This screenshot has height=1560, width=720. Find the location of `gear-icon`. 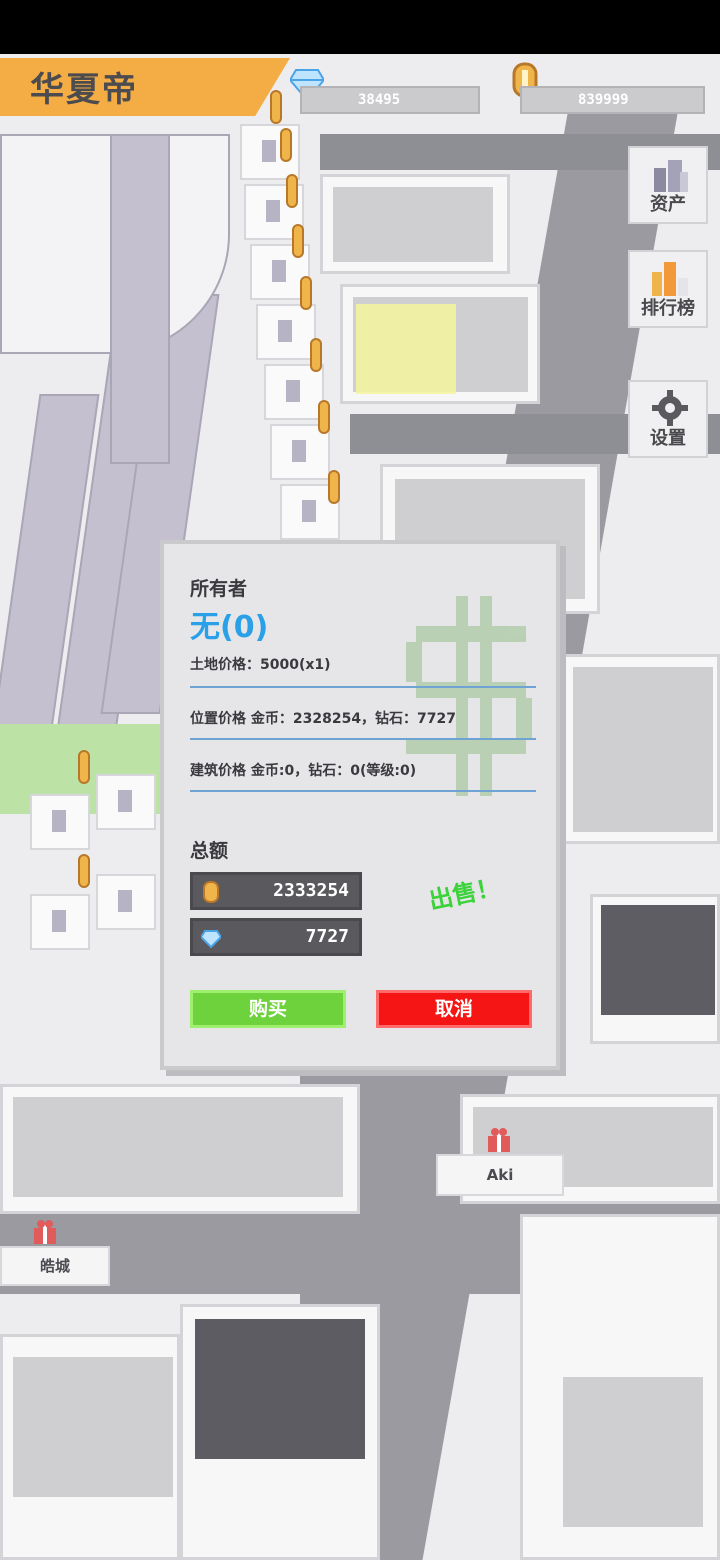

gear-icon is located at coordinates (670, 408).